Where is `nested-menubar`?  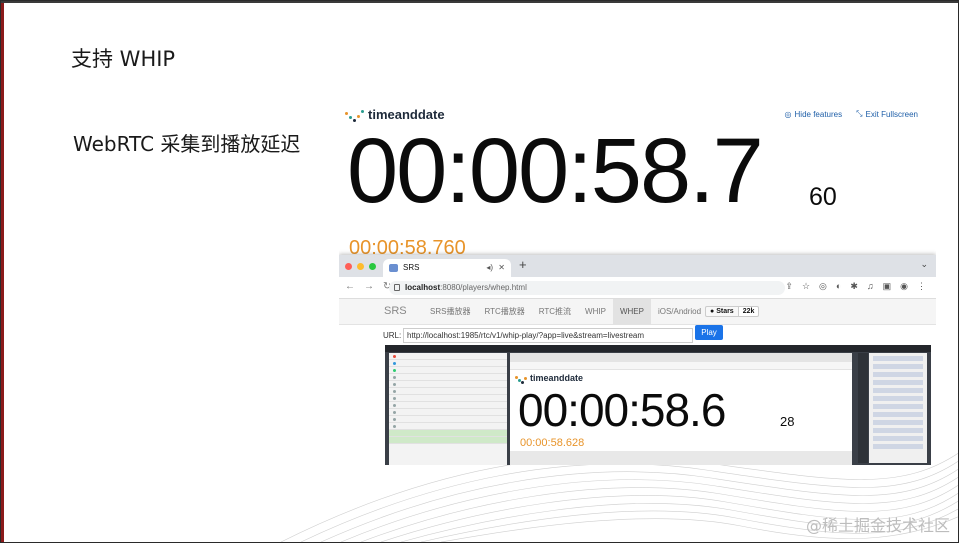 nested-menubar is located at coordinates (658, 348).